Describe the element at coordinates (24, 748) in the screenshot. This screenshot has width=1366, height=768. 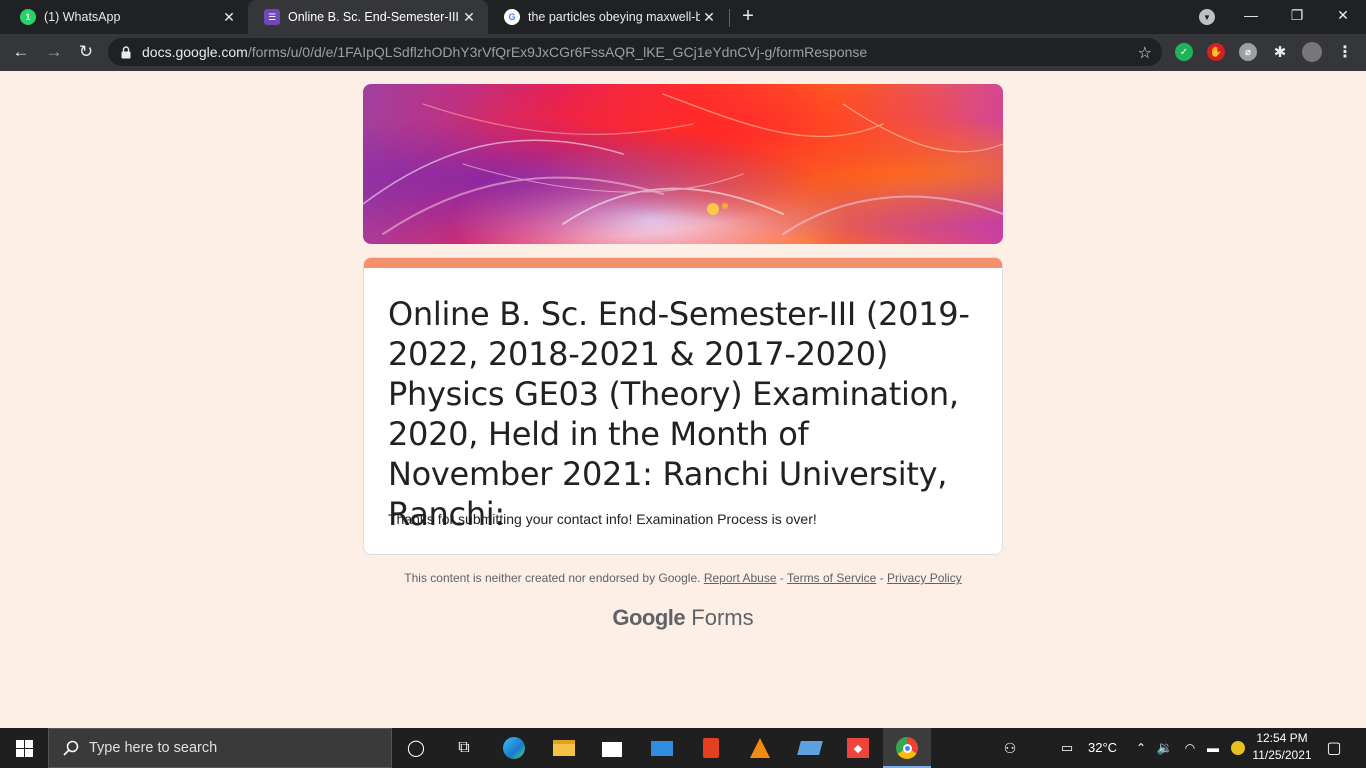
I see `windows-start-button` at that location.